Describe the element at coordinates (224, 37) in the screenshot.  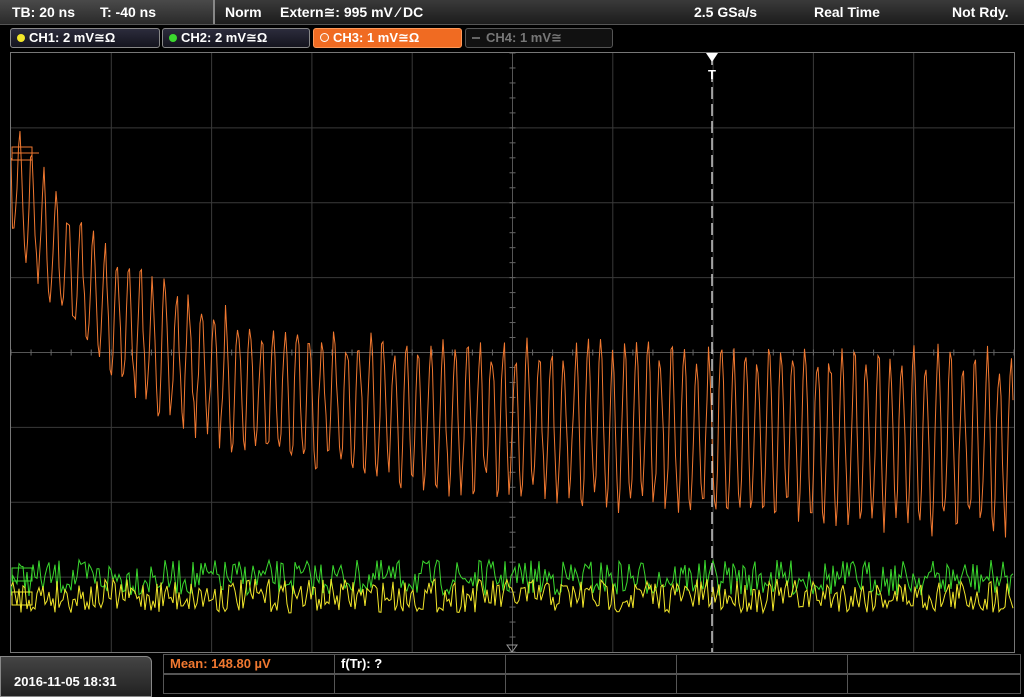
I see `channel-2-label: CH2: 2 mV≅Ω` at that location.